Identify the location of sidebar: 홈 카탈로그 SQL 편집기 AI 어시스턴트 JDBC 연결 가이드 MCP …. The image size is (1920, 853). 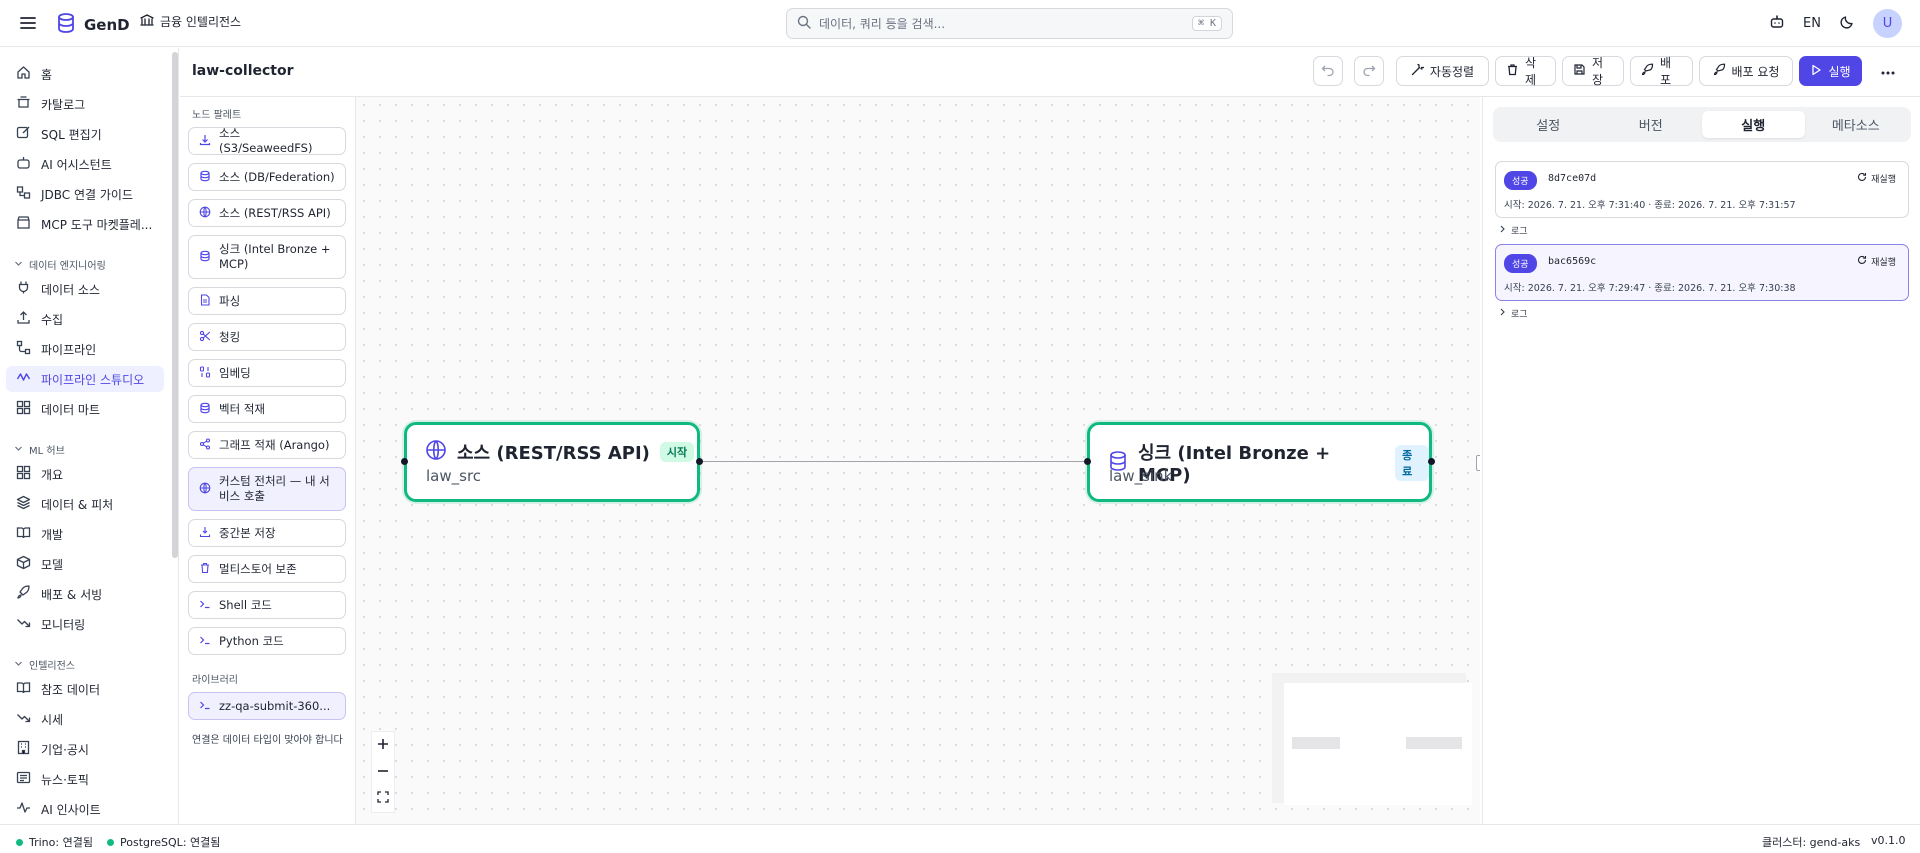
(89, 436).